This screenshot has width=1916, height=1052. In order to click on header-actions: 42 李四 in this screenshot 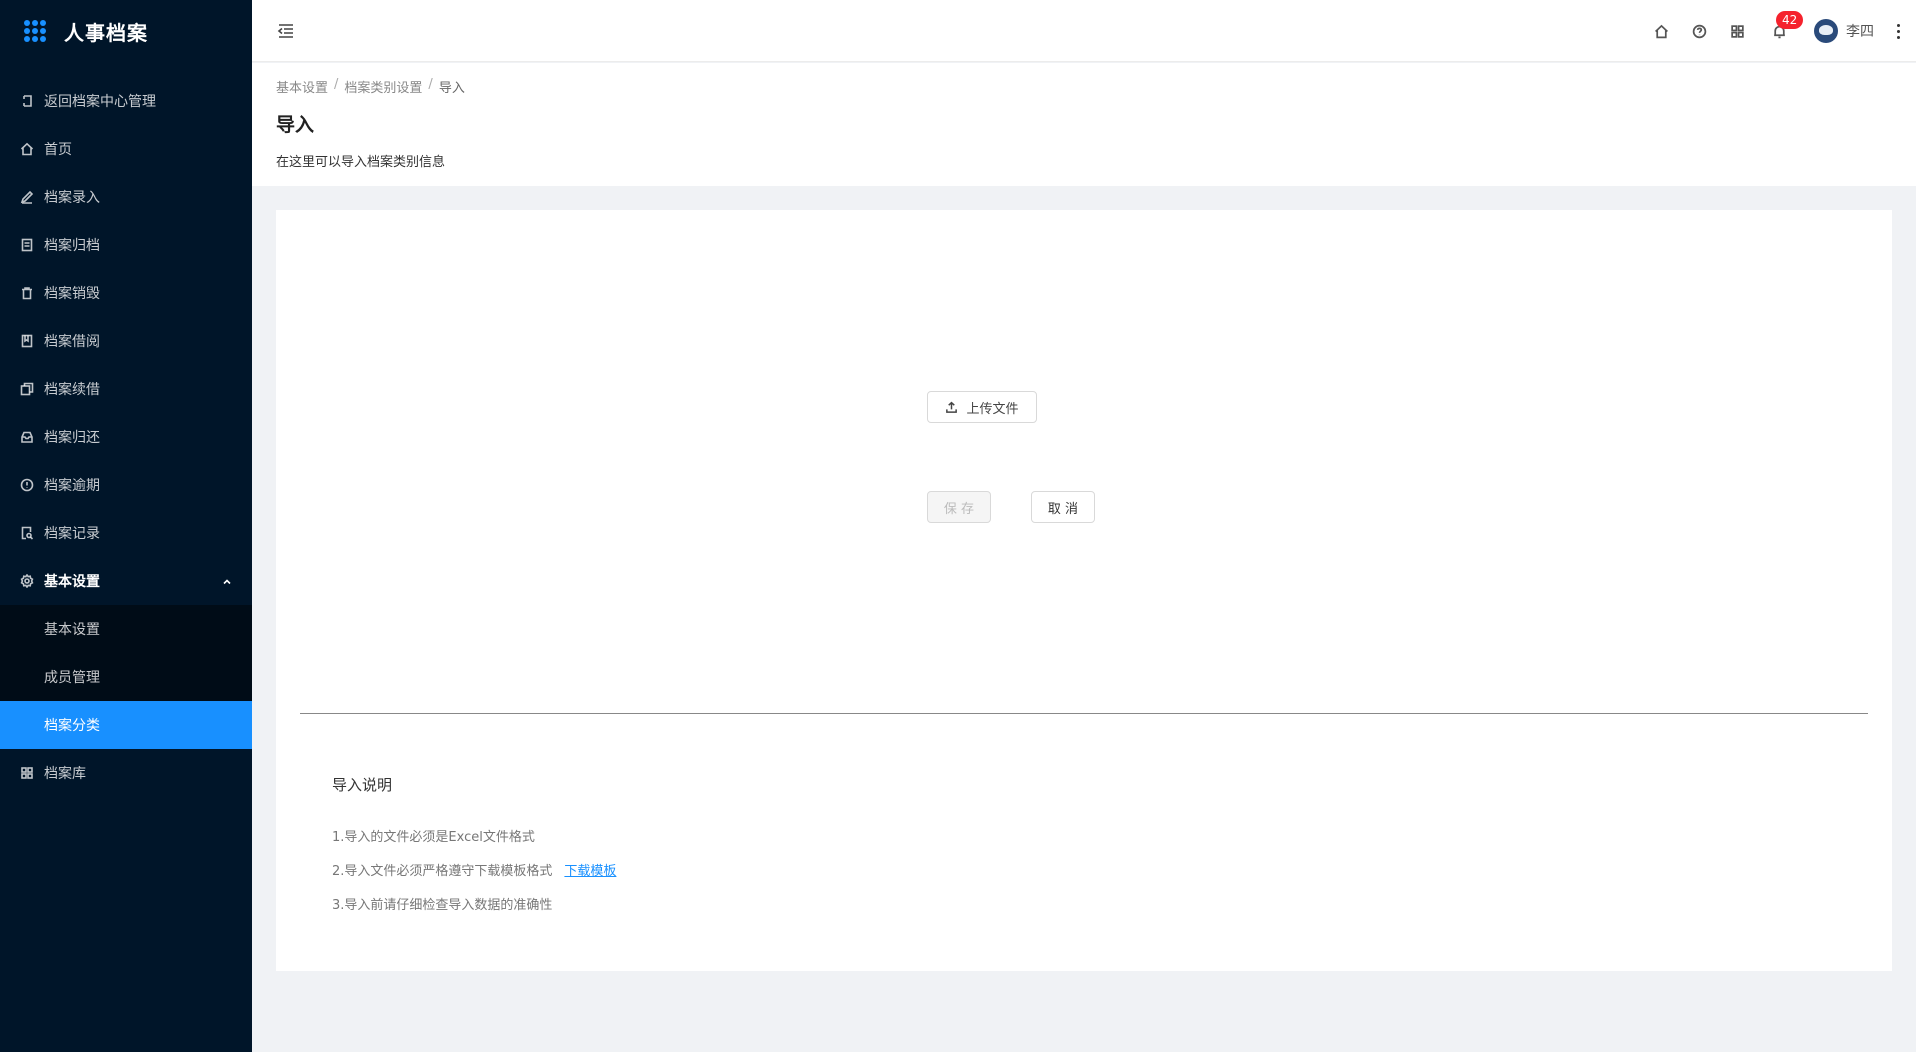, I will do `click(1779, 31)`.